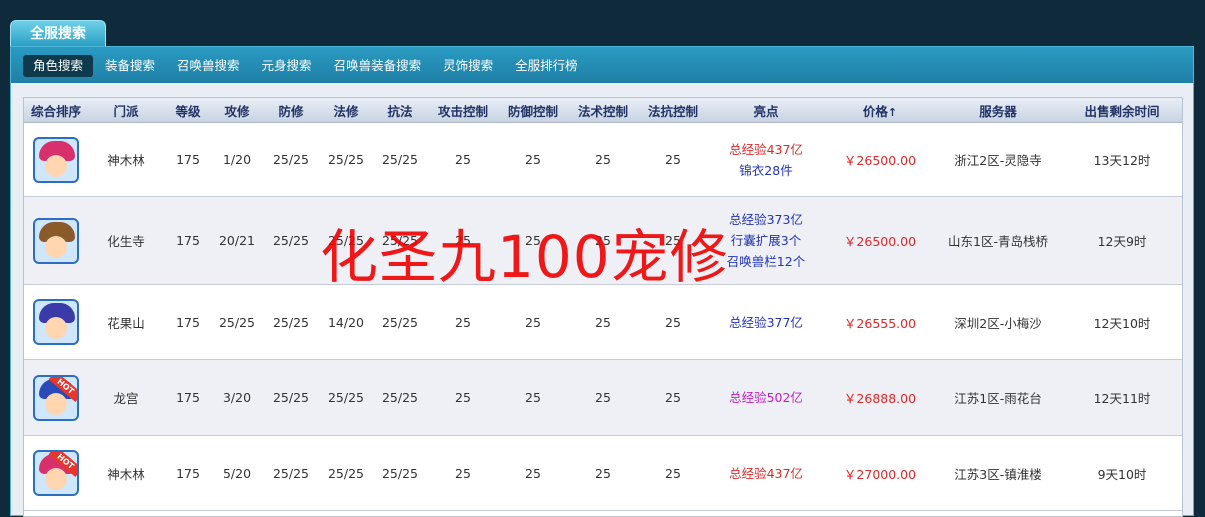 The image size is (1205, 517). I want to click on col-header-server: 服务器, so click(998, 110).